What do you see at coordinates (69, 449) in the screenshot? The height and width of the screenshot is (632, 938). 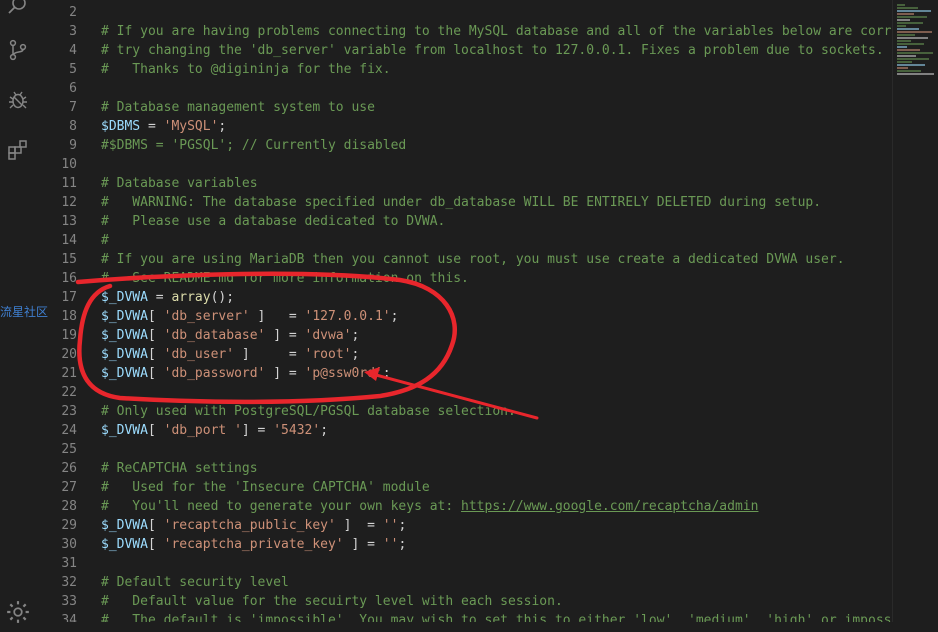 I see `line-number: 25` at bounding box center [69, 449].